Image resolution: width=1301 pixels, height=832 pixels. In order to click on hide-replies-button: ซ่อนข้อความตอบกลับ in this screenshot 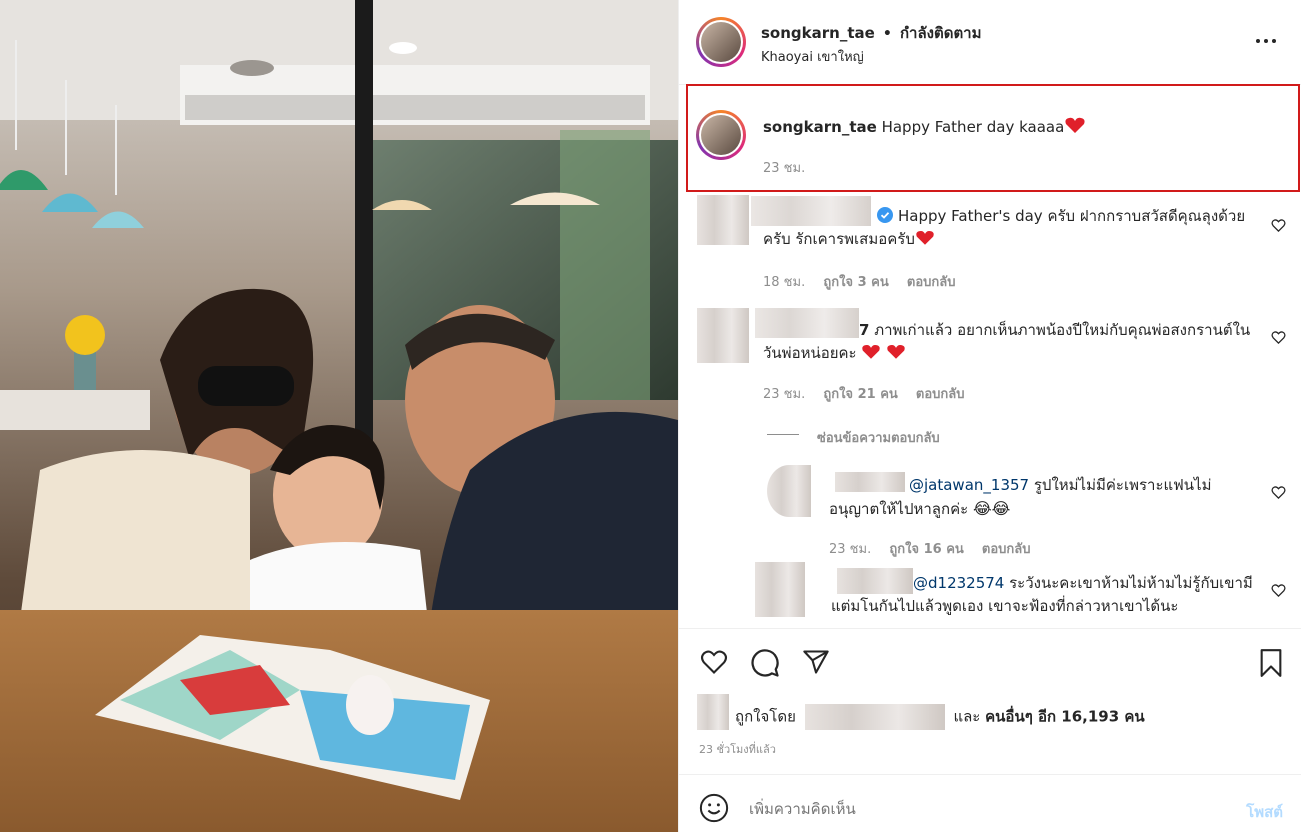, I will do `click(878, 437)`.